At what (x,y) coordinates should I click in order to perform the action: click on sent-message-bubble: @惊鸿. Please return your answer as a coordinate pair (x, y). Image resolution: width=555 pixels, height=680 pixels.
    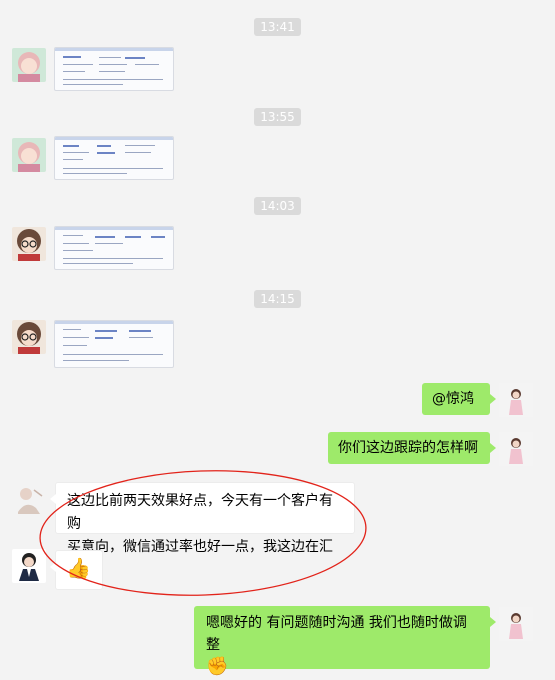
    Looking at the image, I should click on (459, 399).